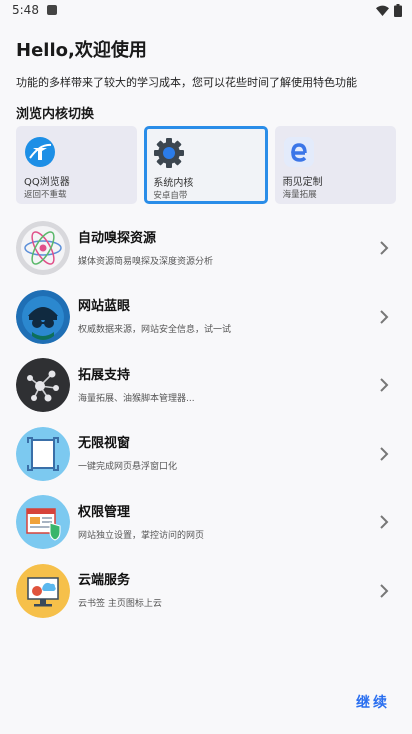 The height and width of the screenshot is (734, 412). What do you see at coordinates (206, 522) in the screenshot?
I see `feature-item-permissions: 权限管理 网站独立设置，掌控访问的网页` at bounding box center [206, 522].